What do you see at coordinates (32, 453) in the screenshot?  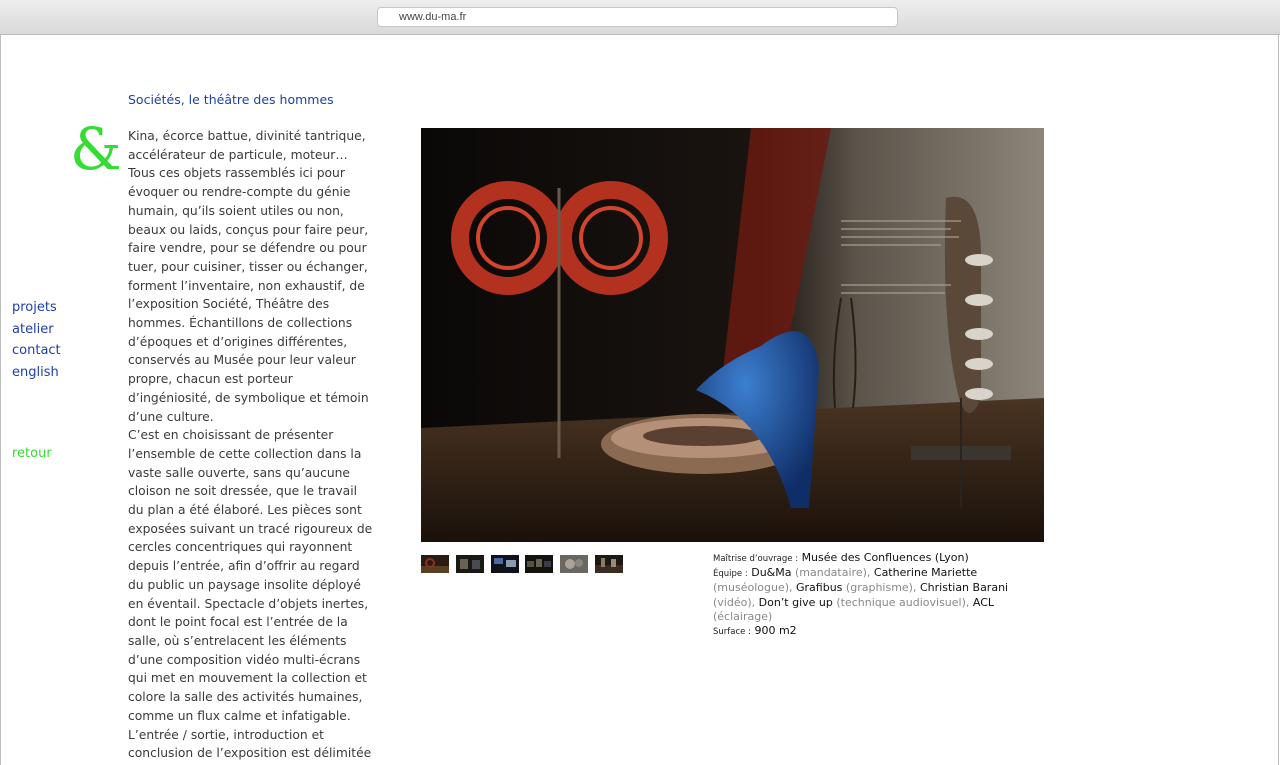 I see `back-link: retour` at bounding box center [32, 453].